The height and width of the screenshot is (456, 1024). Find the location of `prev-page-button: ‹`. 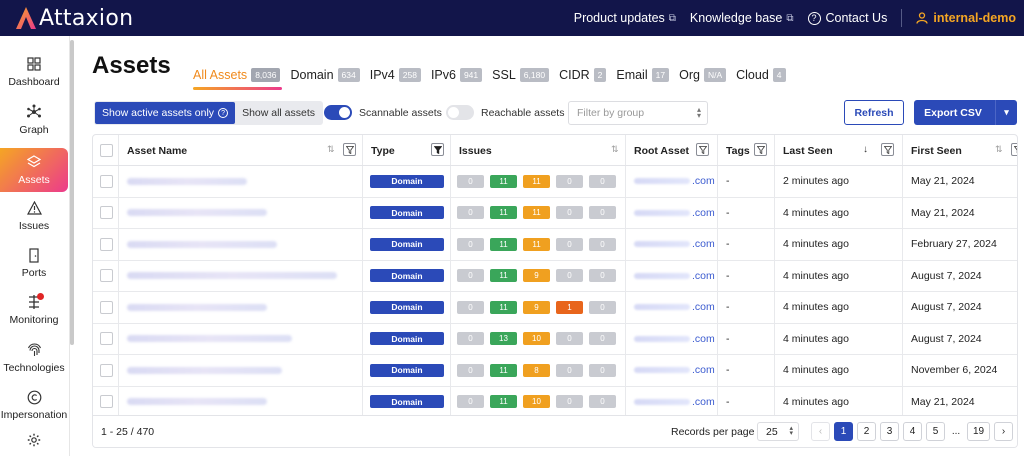

prev-page-button: ‹ is located at coordinates (820, 431).